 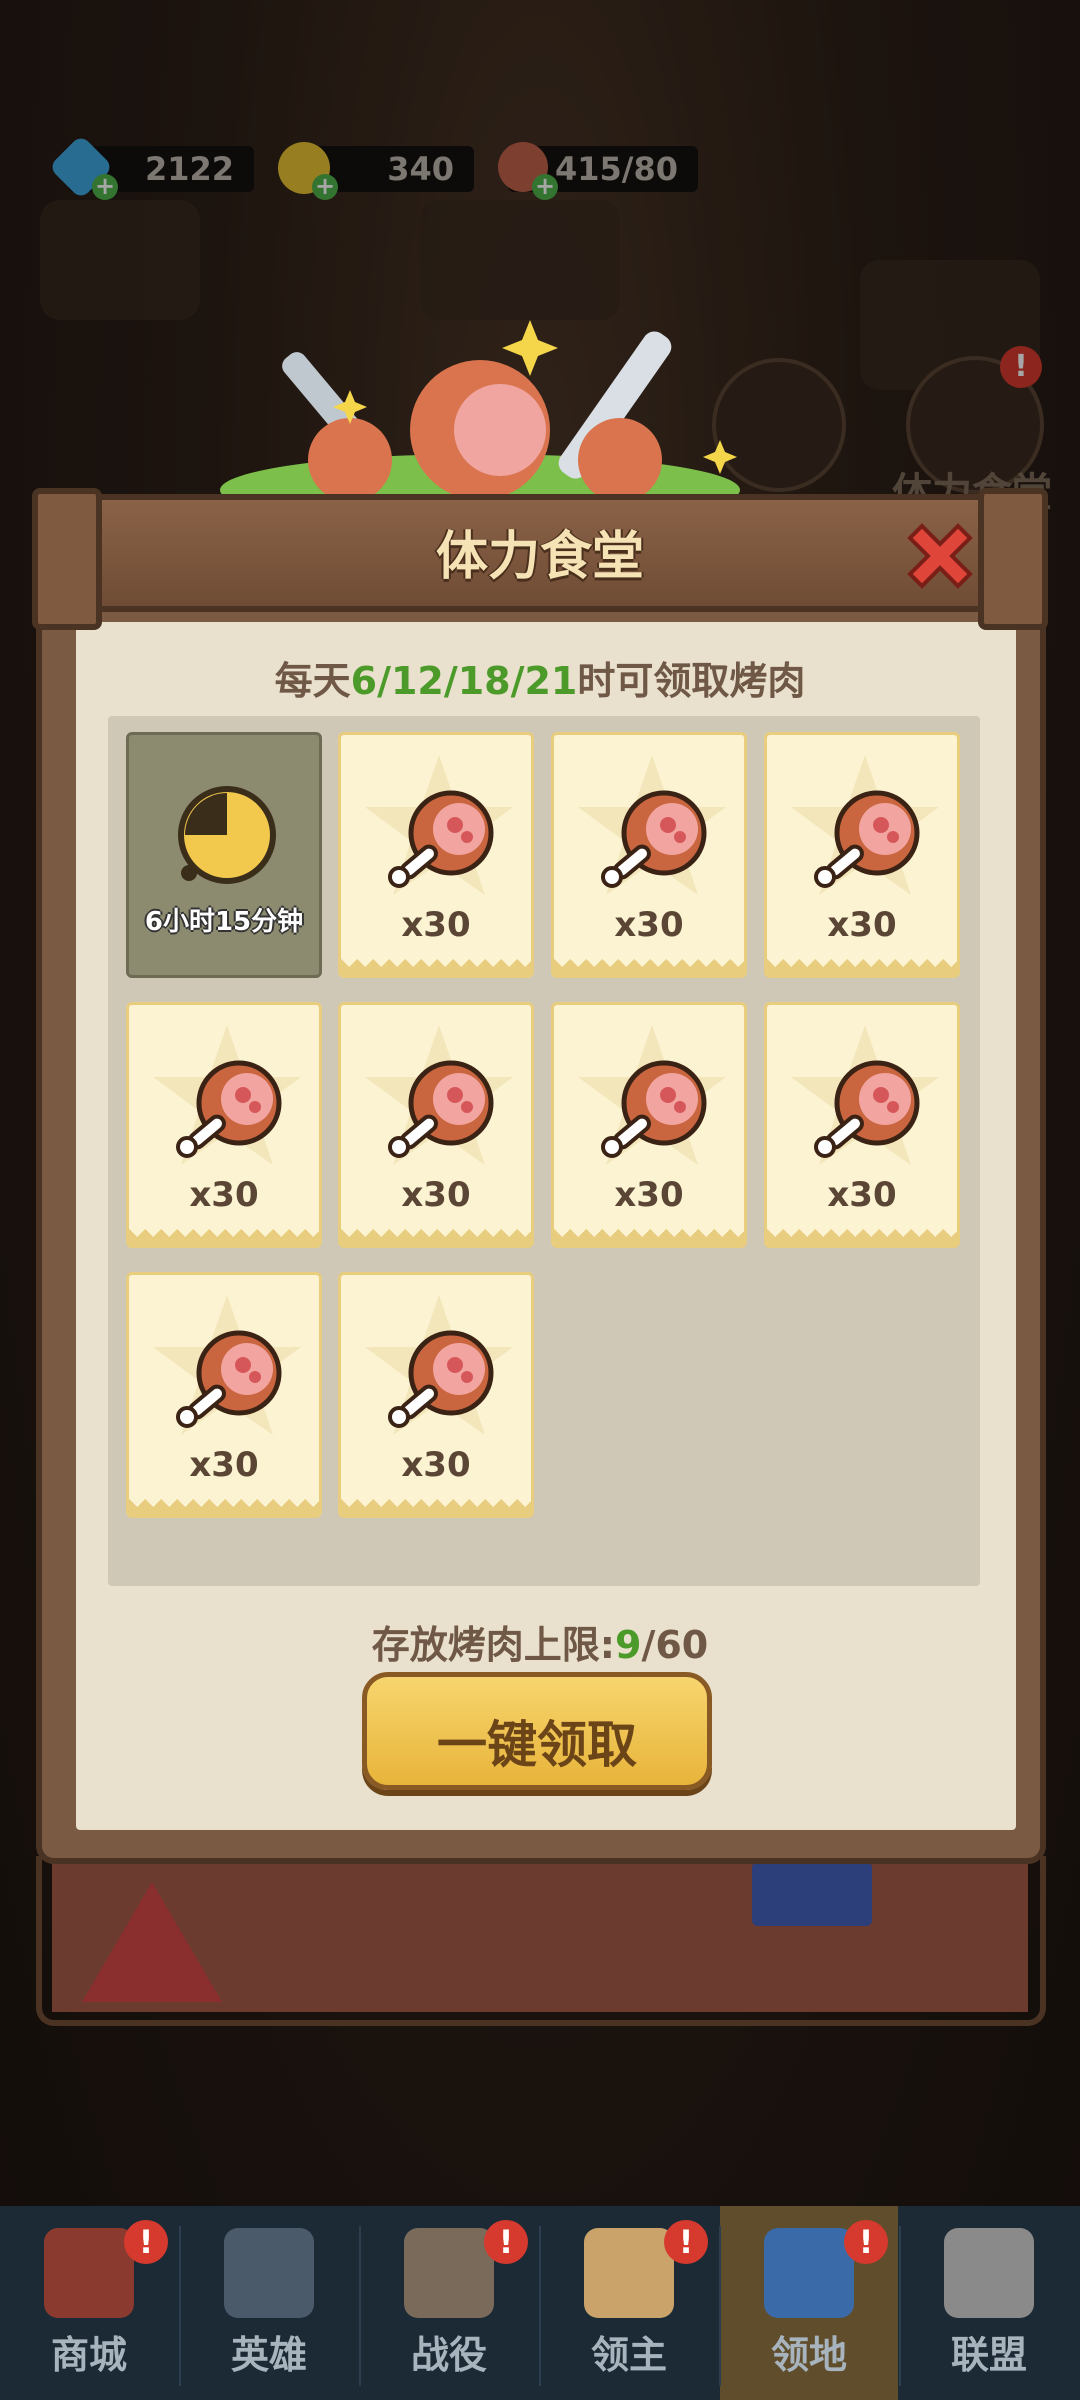 I want to click on claim-all-label: 一键领取, so click(x=537, y=1745).